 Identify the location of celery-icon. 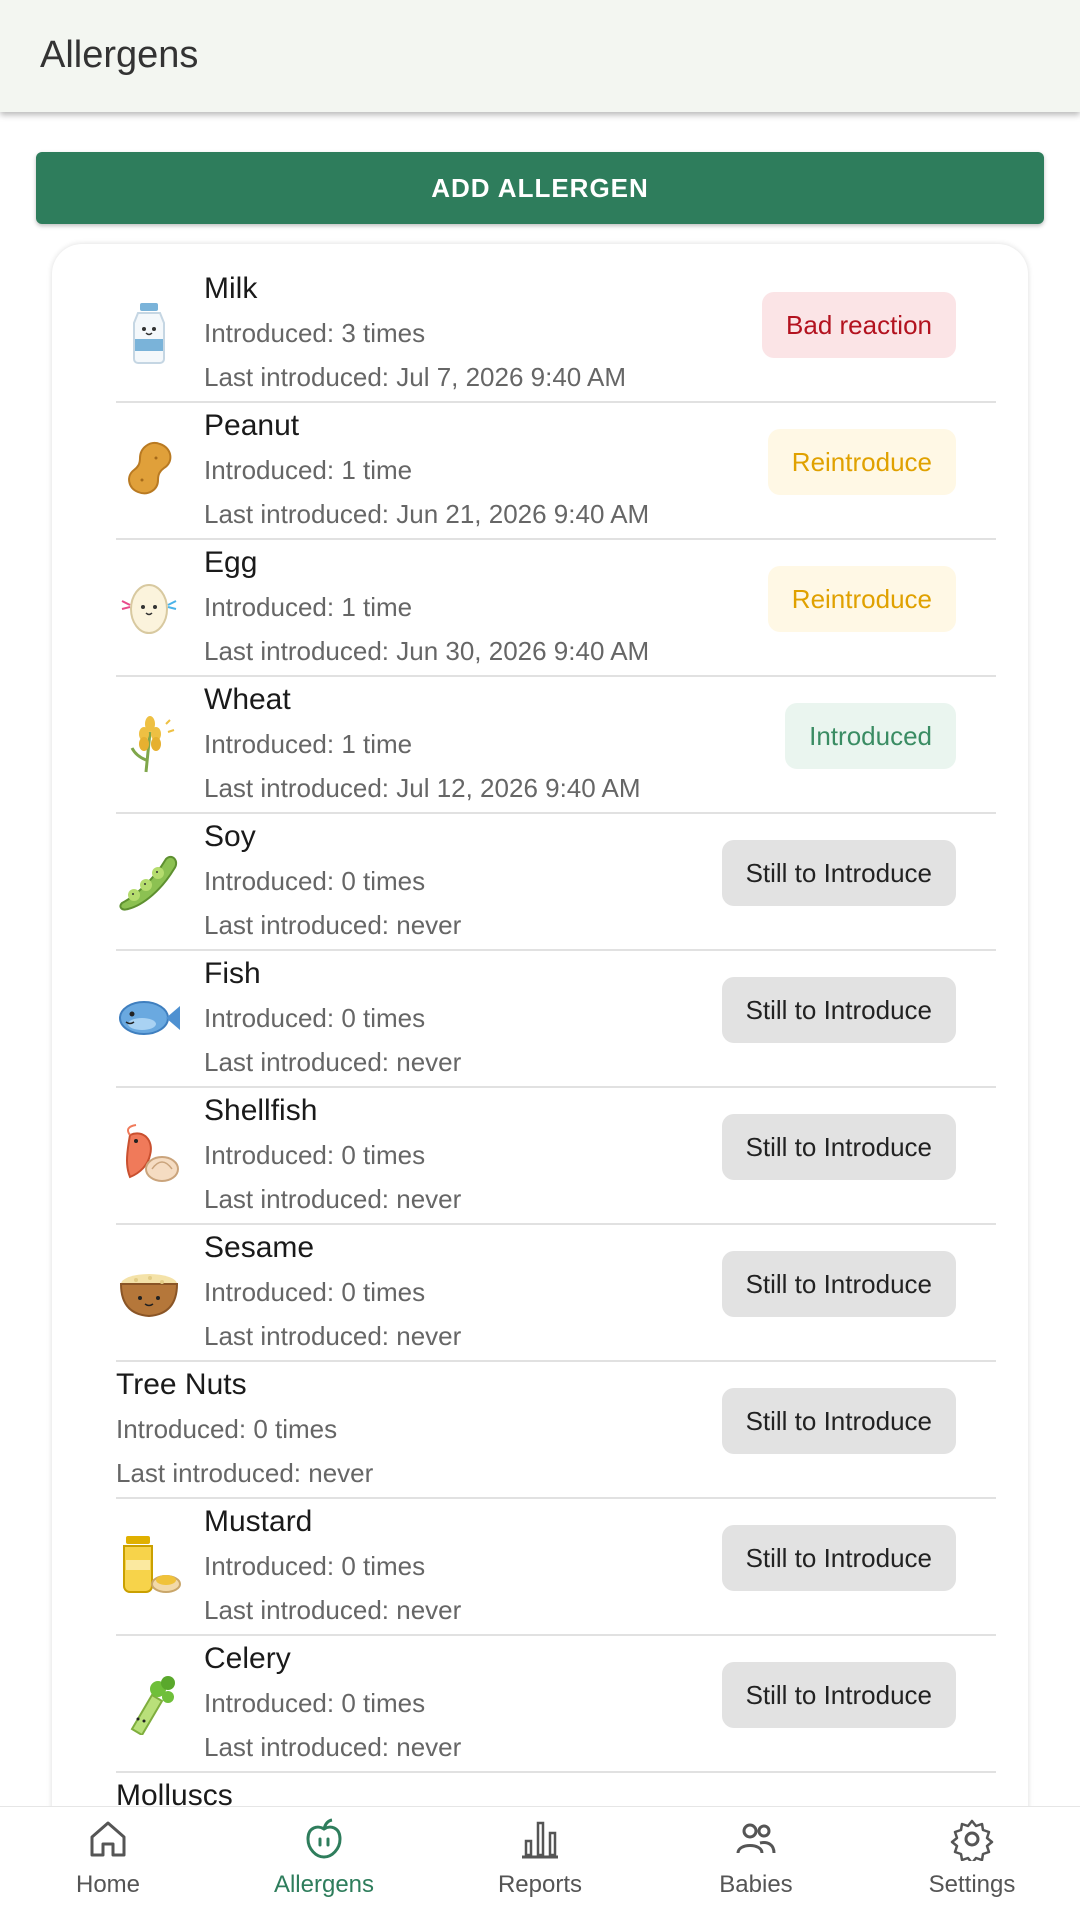
(149, 1702).